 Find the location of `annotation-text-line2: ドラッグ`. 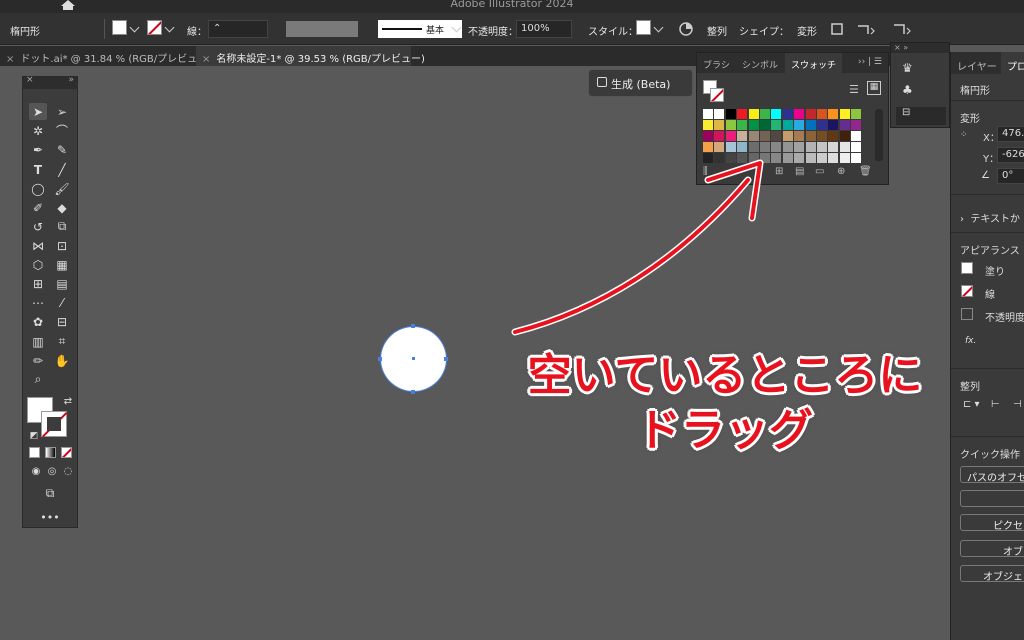

annotation-text-line2: ドラッグ is located at coordinates (725, 430).